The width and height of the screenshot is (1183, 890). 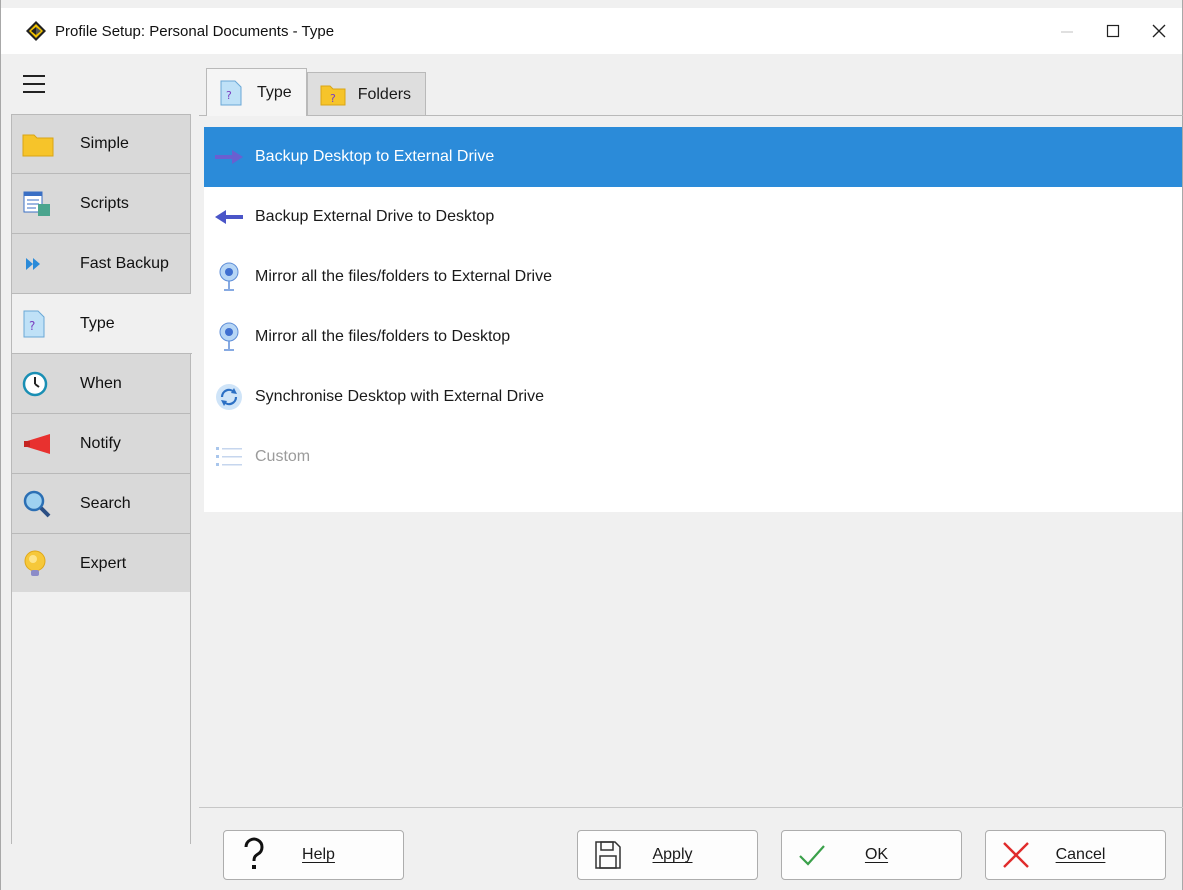 I want to click on question-folder-icon: ?, so click(x=333, y=95).